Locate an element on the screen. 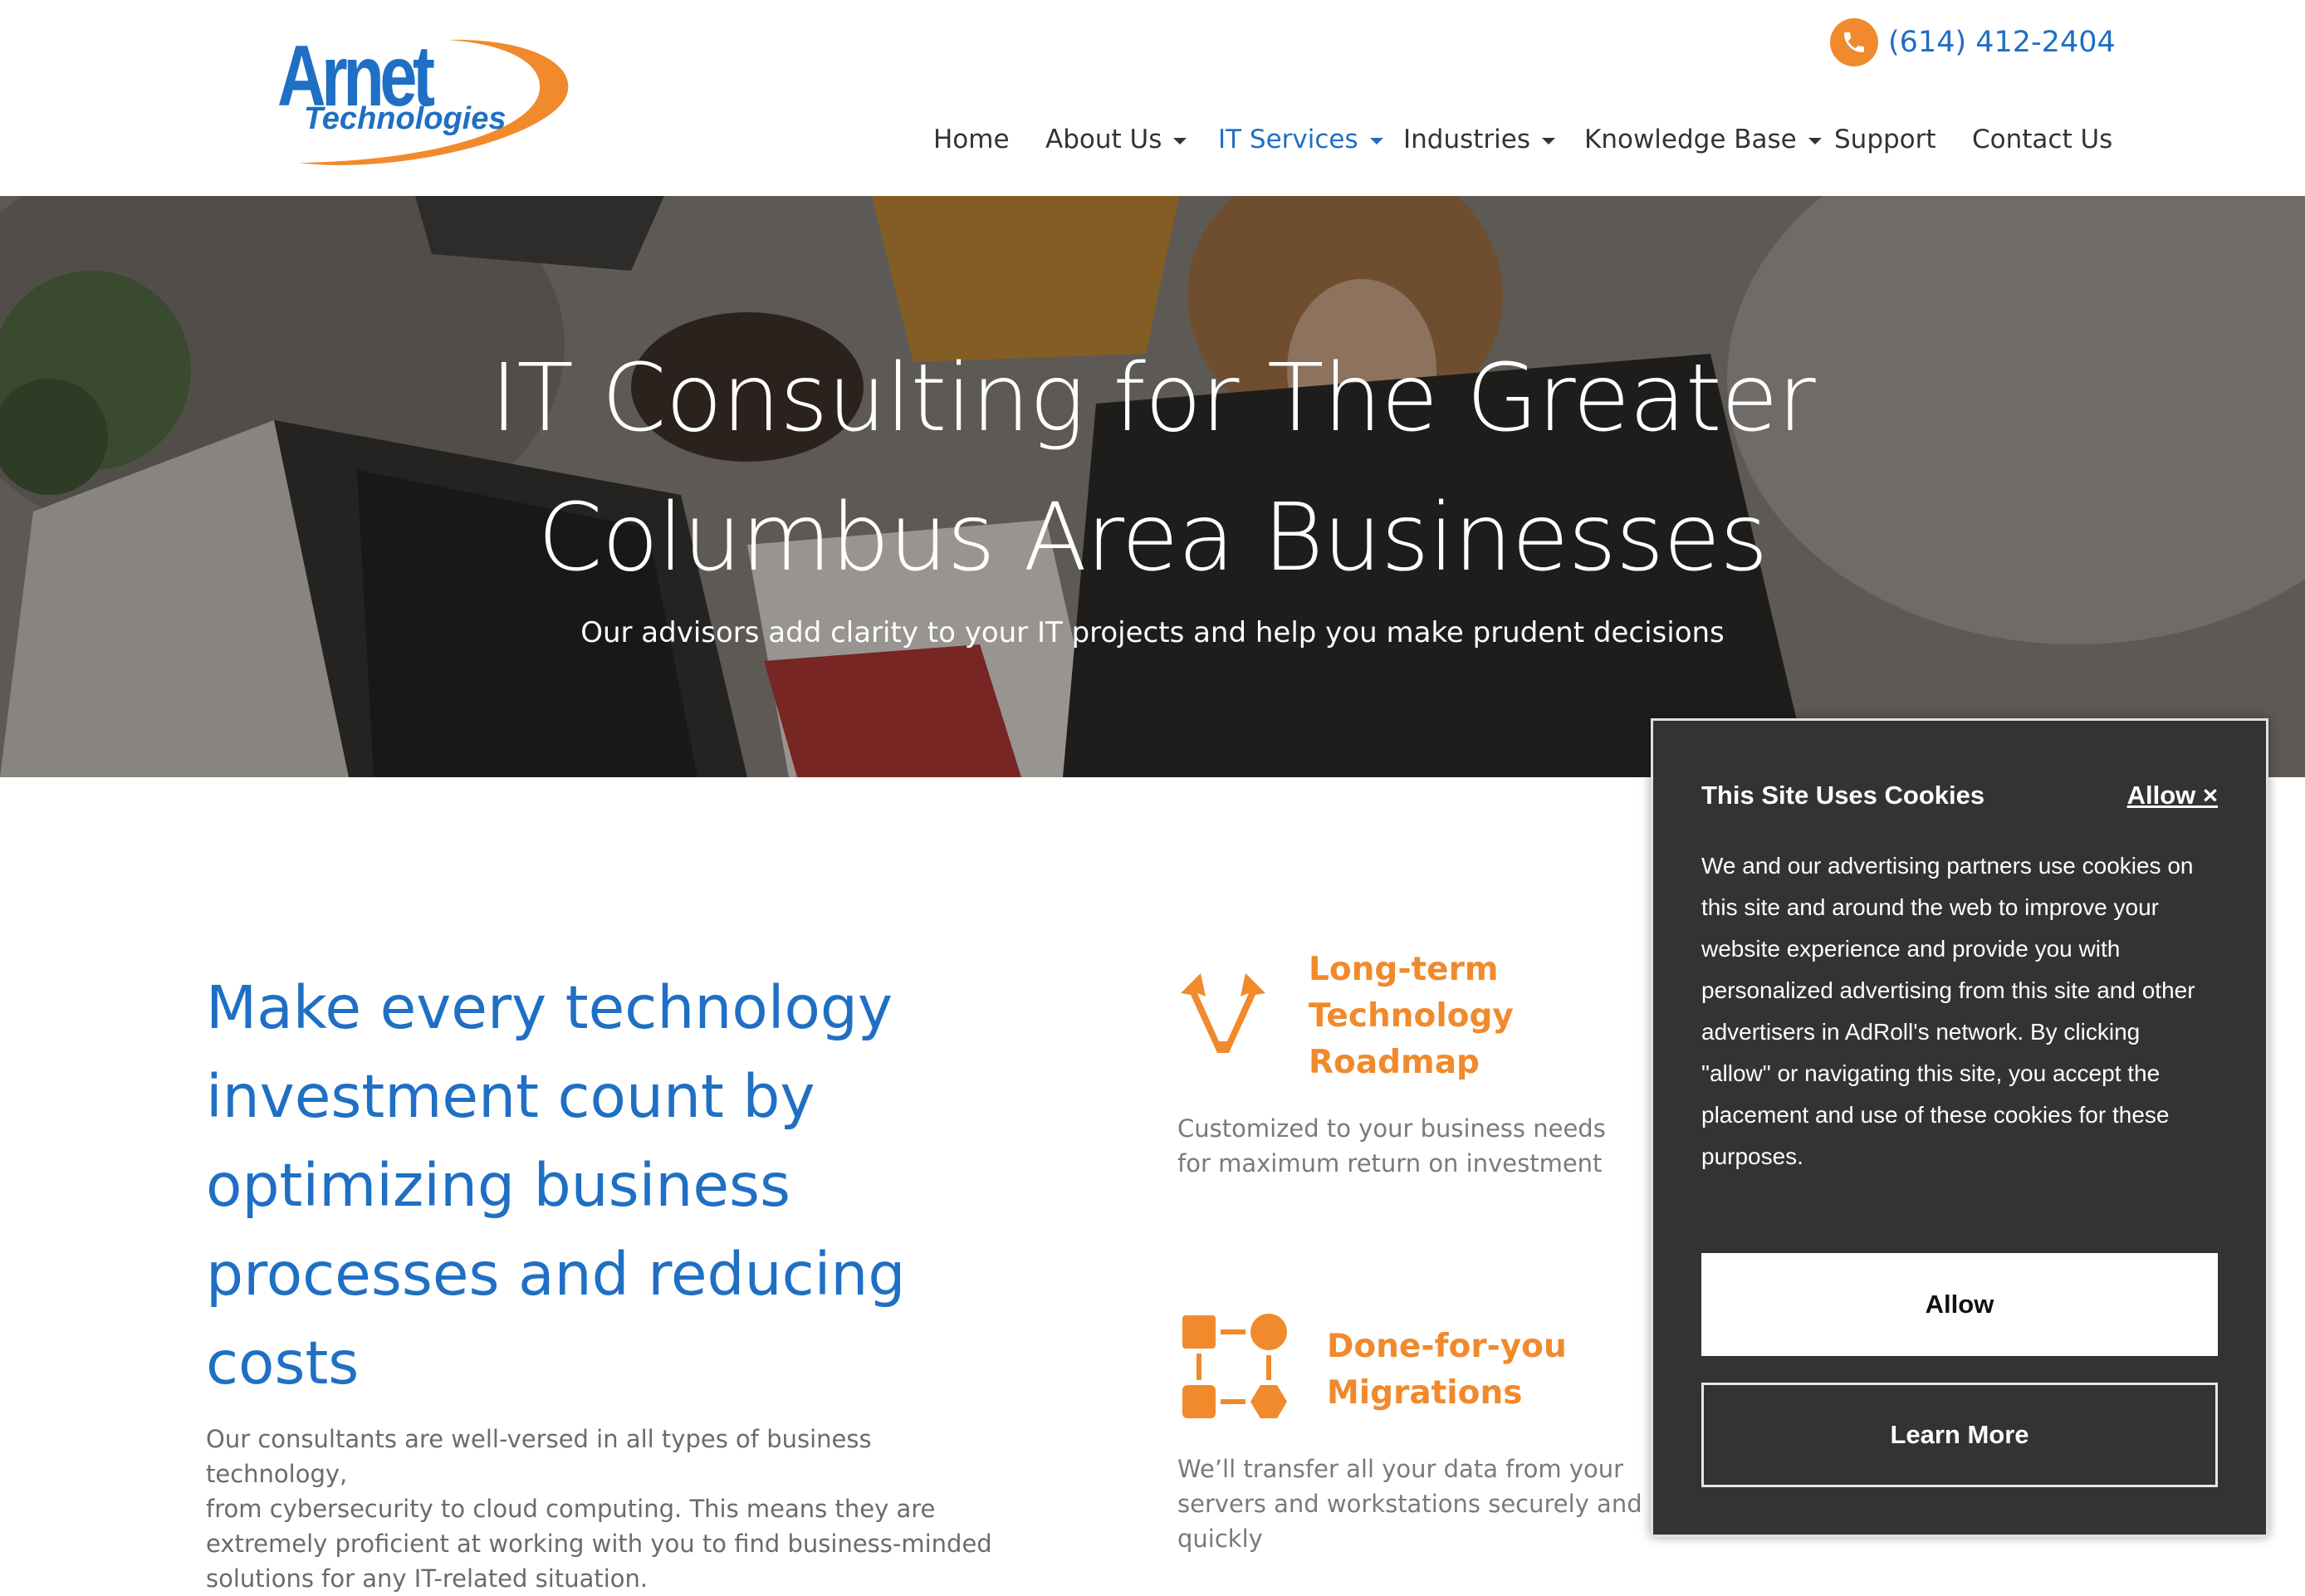  nav-it-services: IT Services is located at coordinates (1300, 139).